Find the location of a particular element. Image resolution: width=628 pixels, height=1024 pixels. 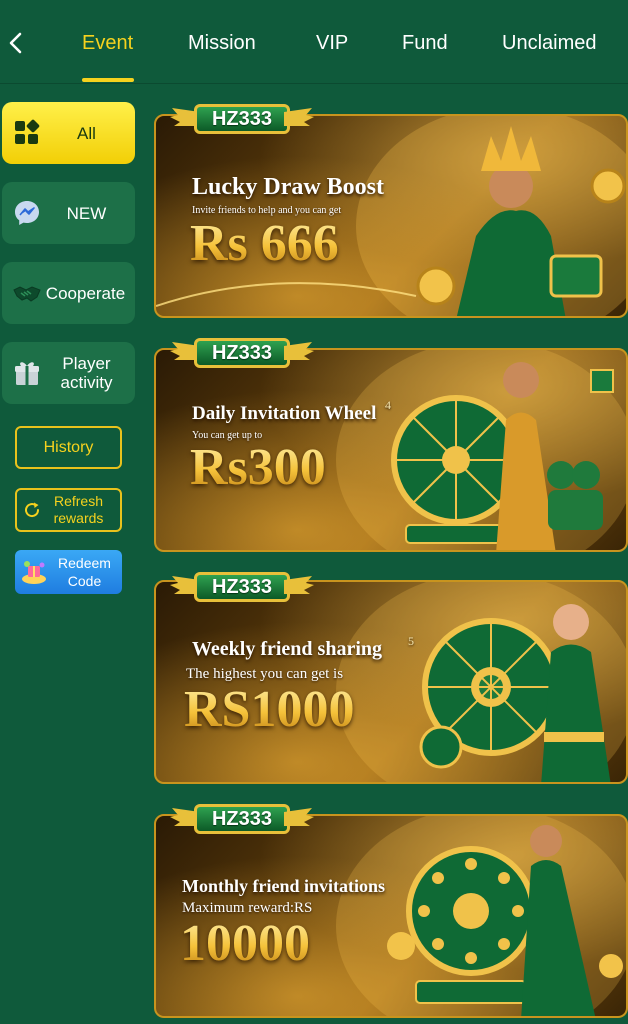

messenger-icon is located at coordinates (27, 213).